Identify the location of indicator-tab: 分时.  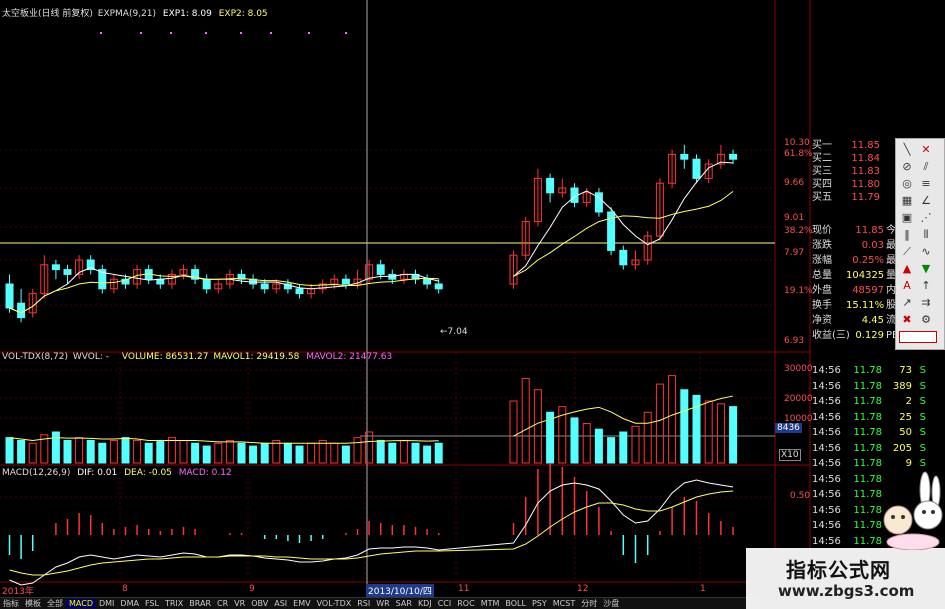
(589, 603).